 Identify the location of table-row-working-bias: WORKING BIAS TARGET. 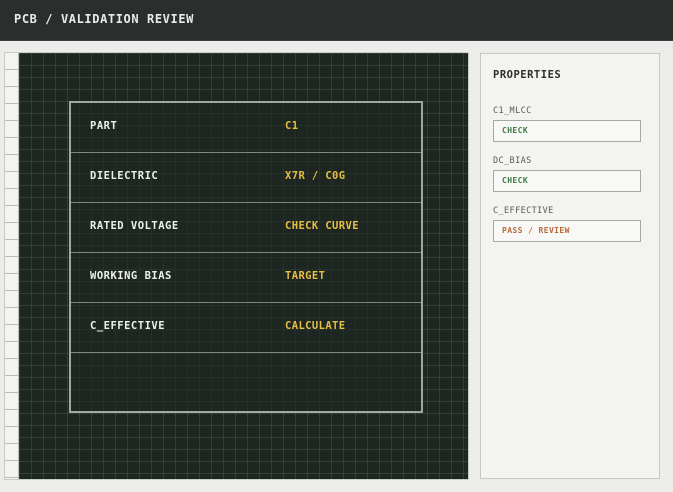
(246, 278).